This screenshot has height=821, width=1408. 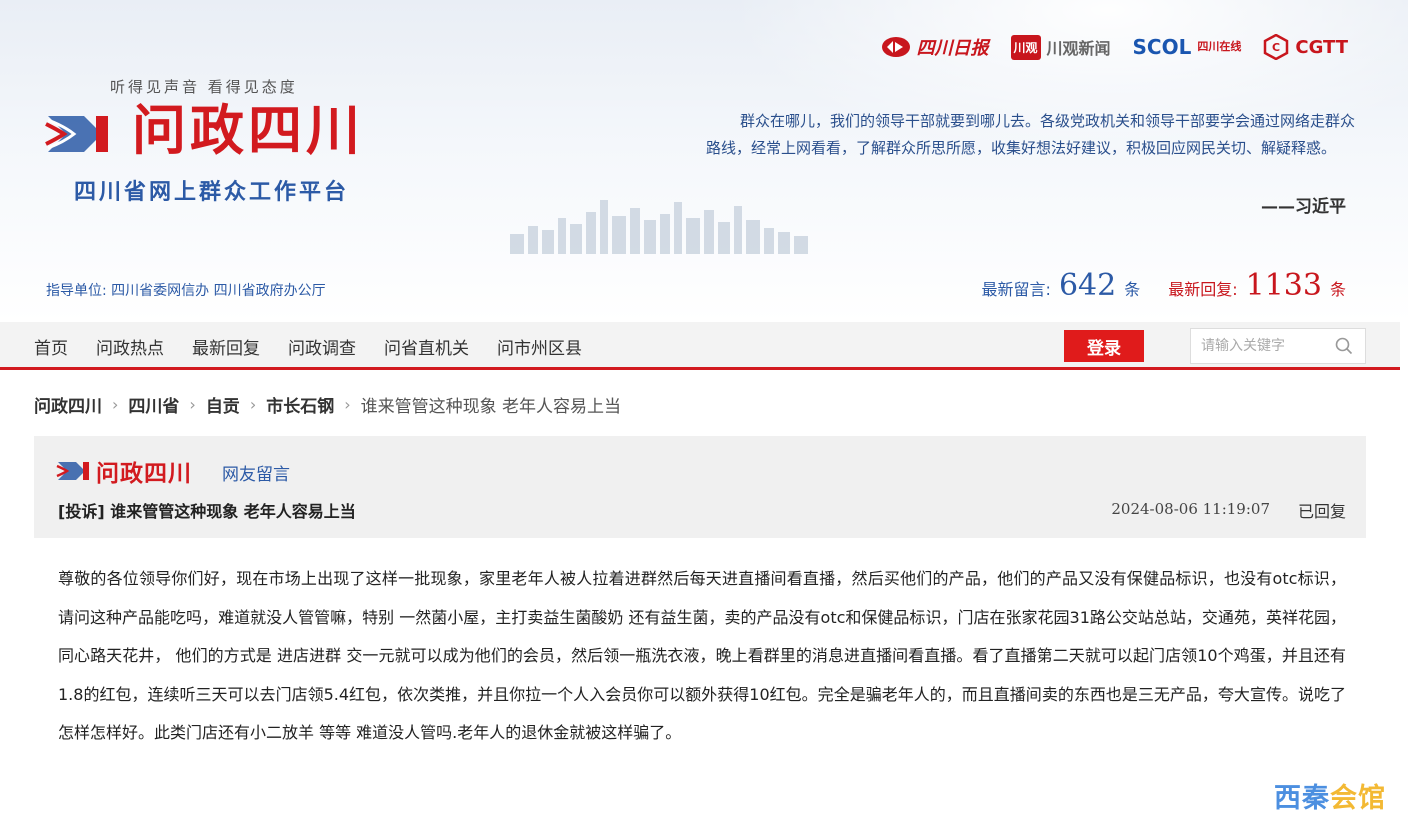 I want to click on site-stats: 最新留言: 642 条 最新回复: 1133 条, so click(x=1164, y=285).